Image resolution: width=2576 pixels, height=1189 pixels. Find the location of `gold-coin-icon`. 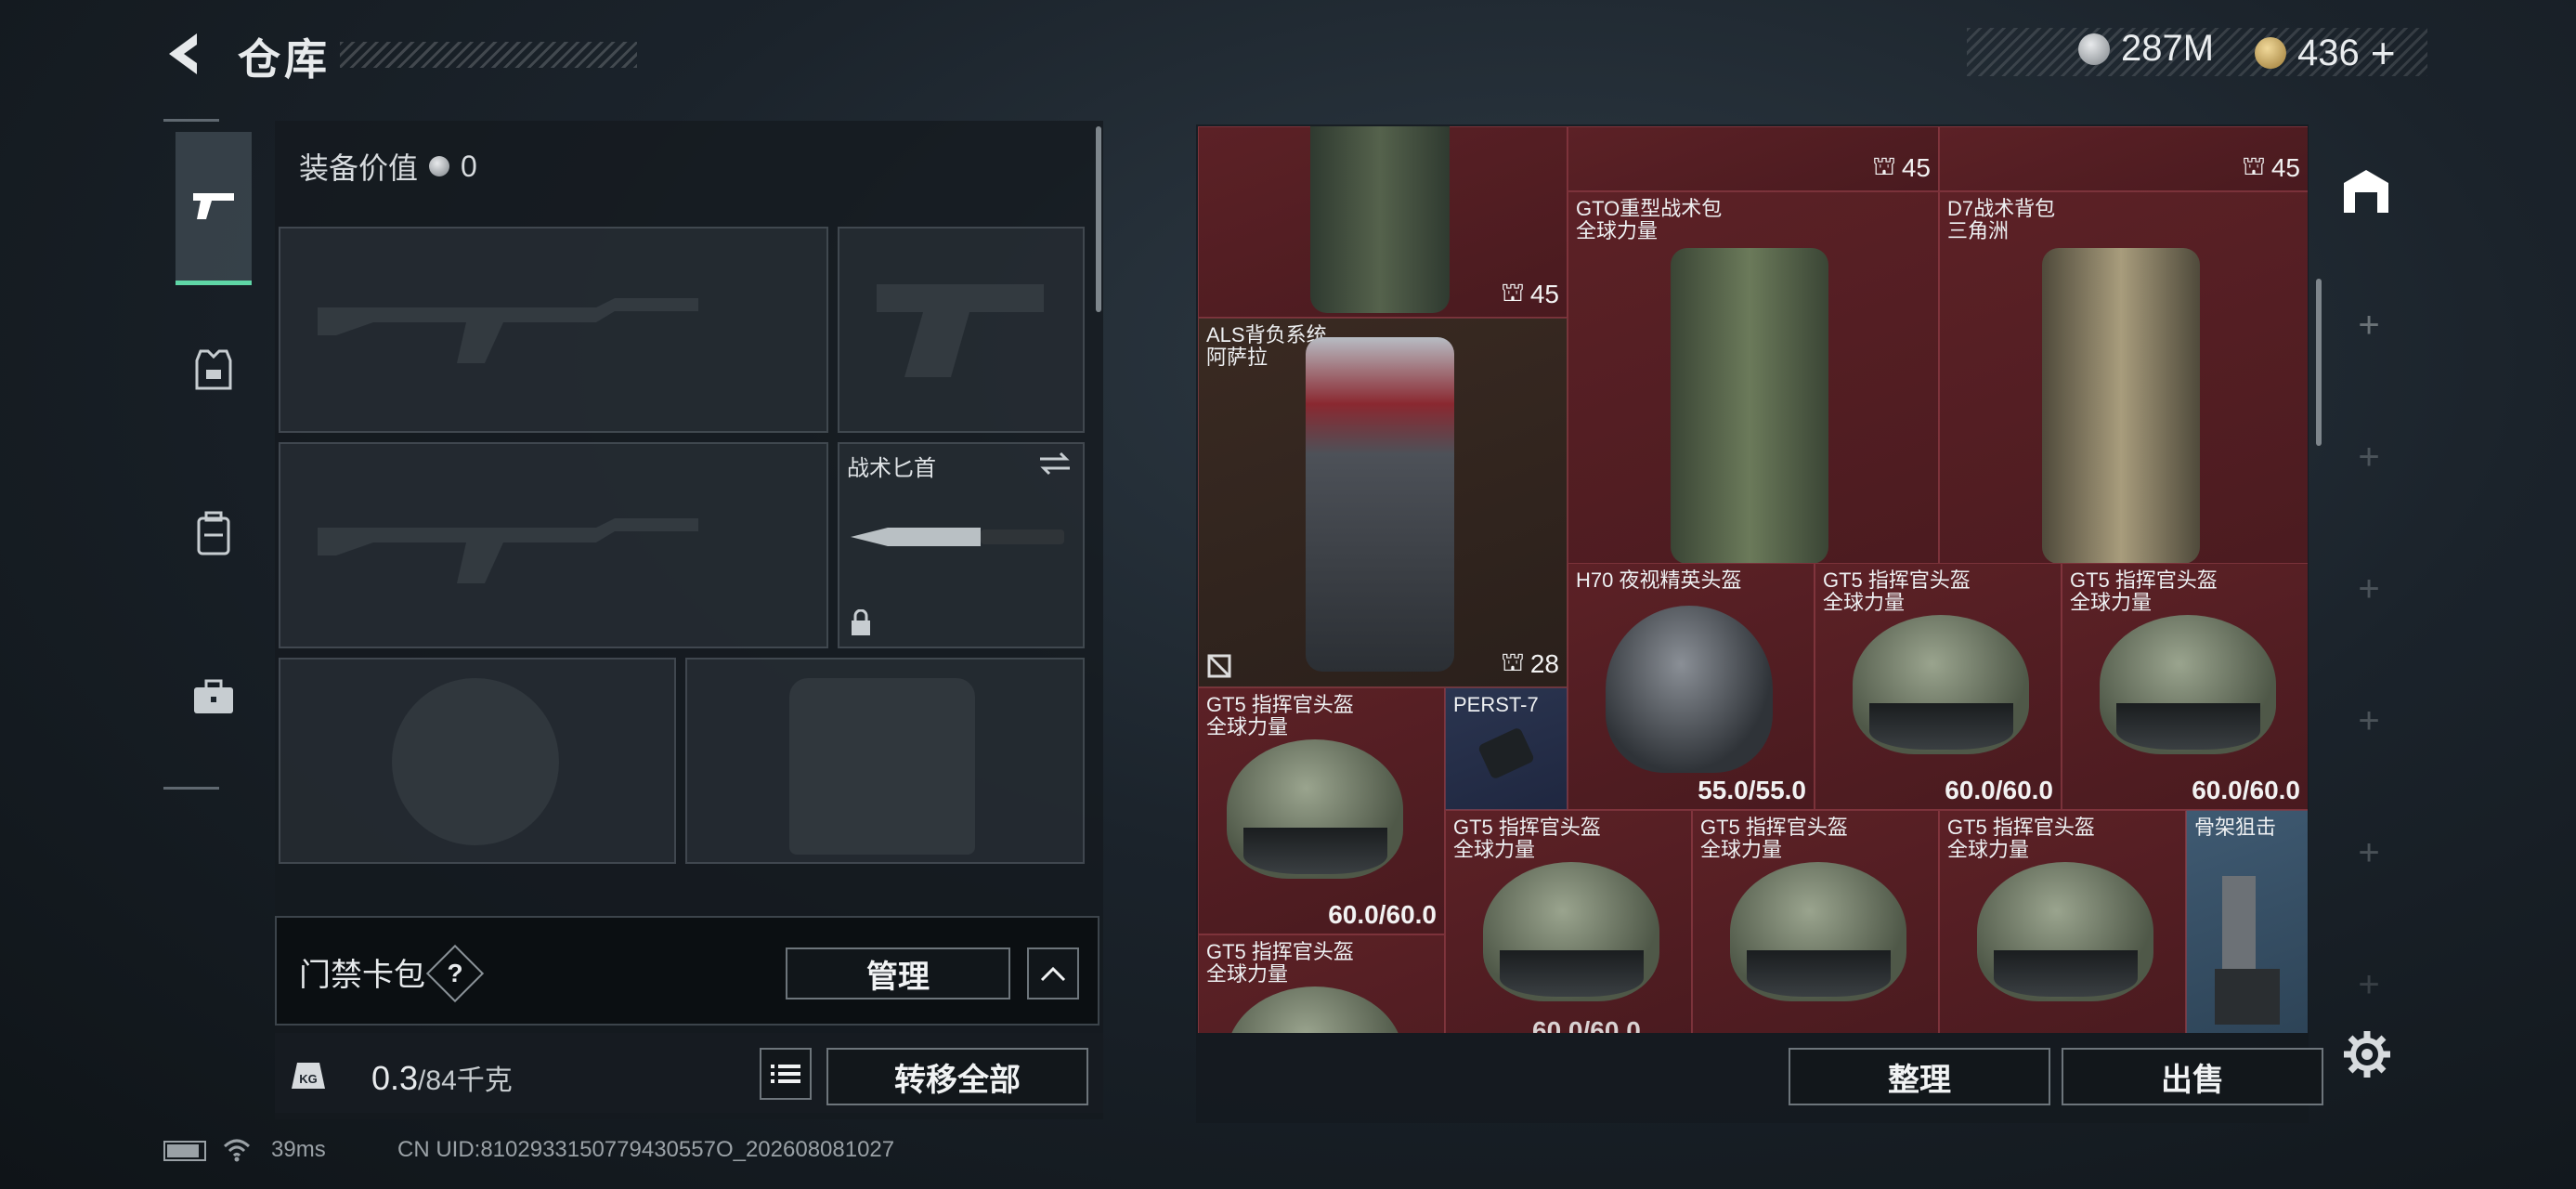

gold-coin-icon is located at coordinates (2270, 53).